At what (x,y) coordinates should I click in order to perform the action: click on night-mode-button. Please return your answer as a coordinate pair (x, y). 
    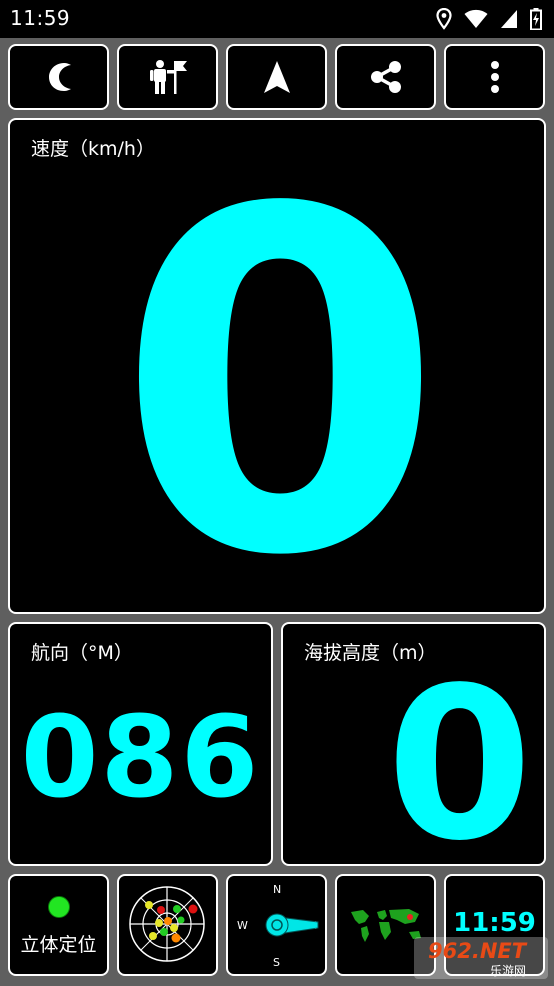
    Looking at the image, I should click on (58, 77).